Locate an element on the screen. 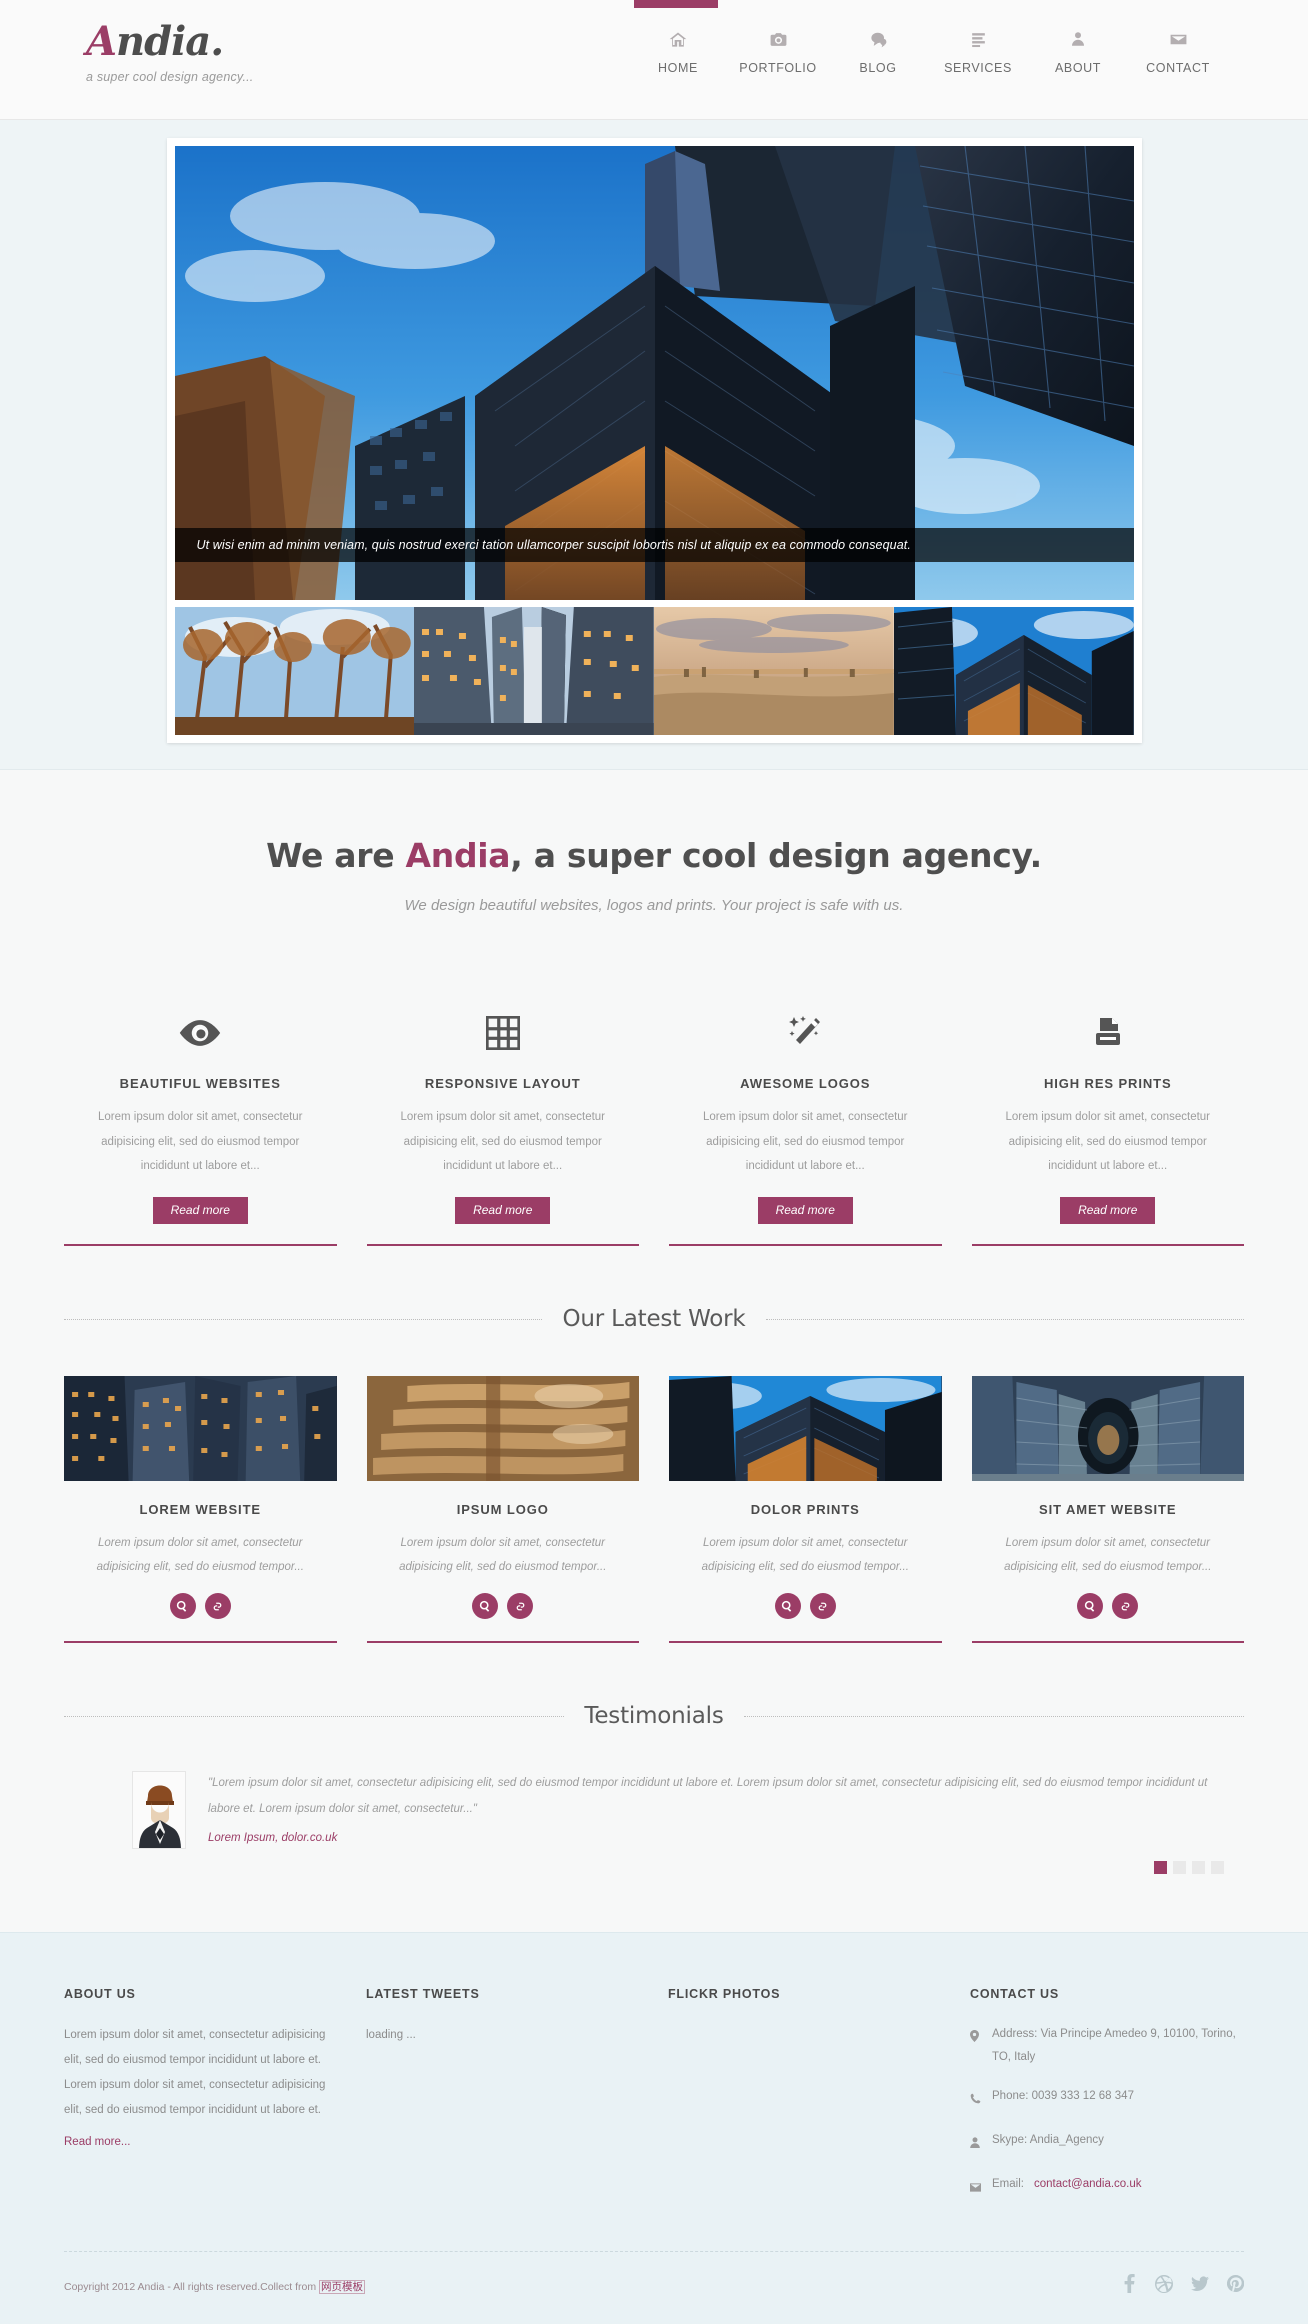 The image size is (1308, 2324). active-nav-indicator is located at coordinates (676, 4).